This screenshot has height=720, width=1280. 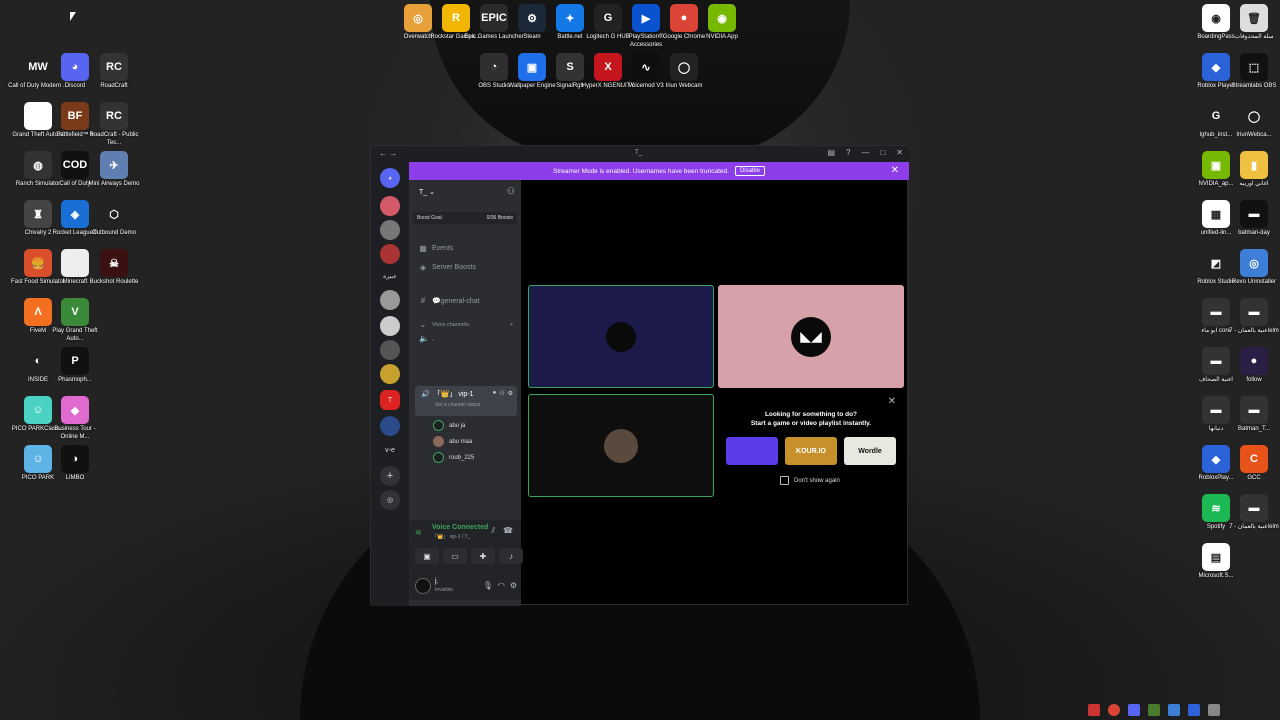 I want to click on desktop-icon: ◉ NVIDIA App, so click(x=722, y=23).